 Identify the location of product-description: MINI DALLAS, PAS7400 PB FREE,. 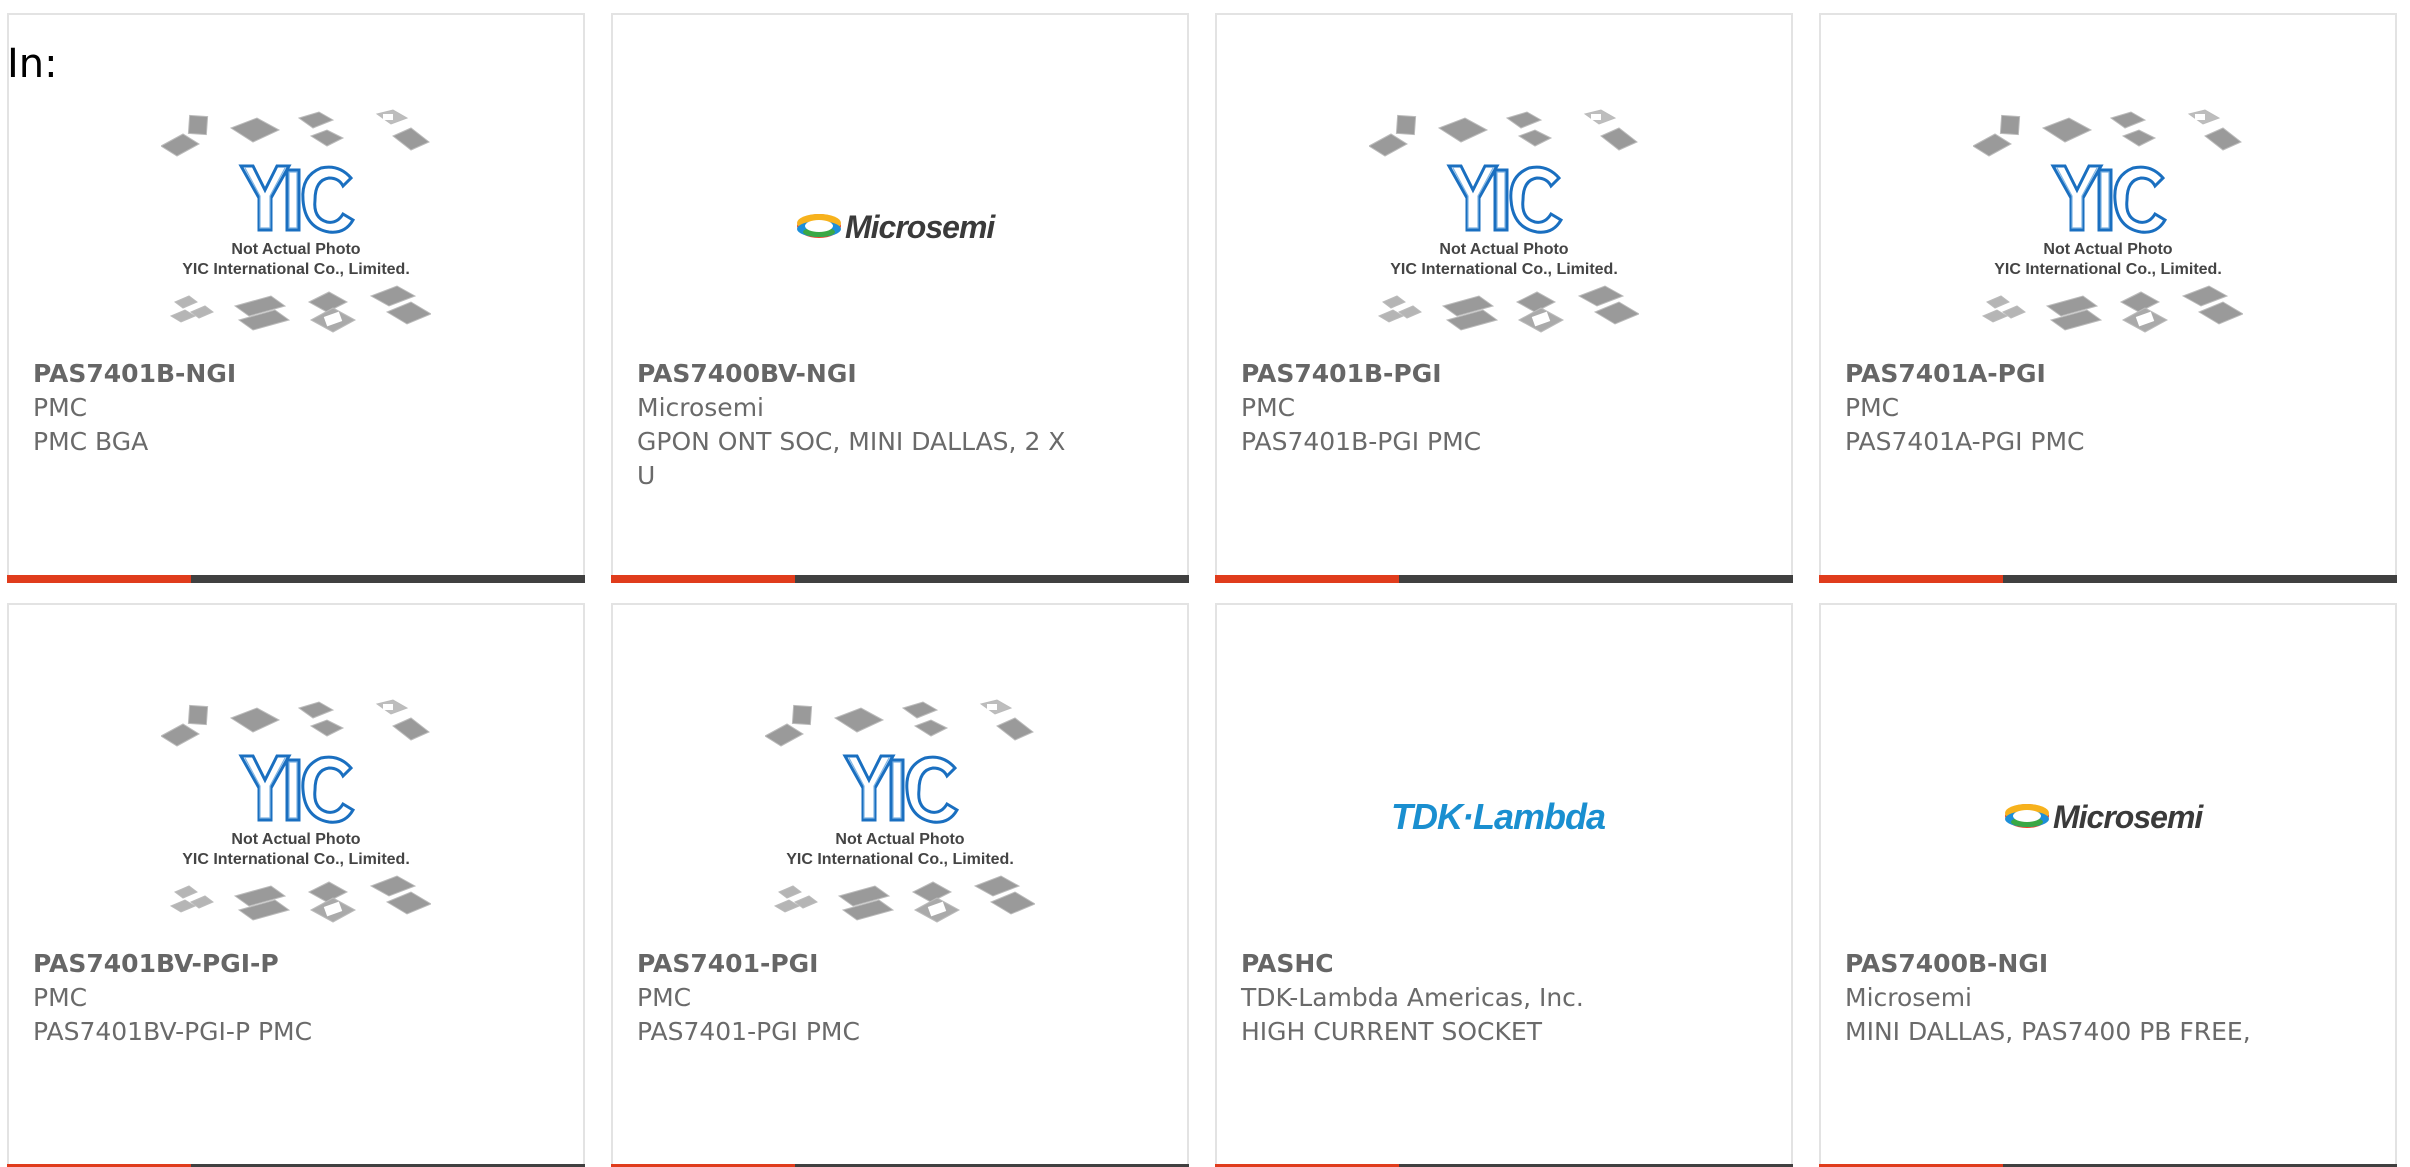
(2048, 1031).